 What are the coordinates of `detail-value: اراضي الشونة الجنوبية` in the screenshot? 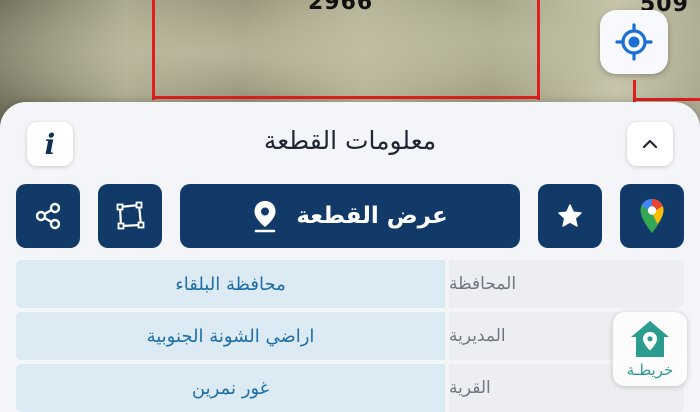 It's located at (230, 336).